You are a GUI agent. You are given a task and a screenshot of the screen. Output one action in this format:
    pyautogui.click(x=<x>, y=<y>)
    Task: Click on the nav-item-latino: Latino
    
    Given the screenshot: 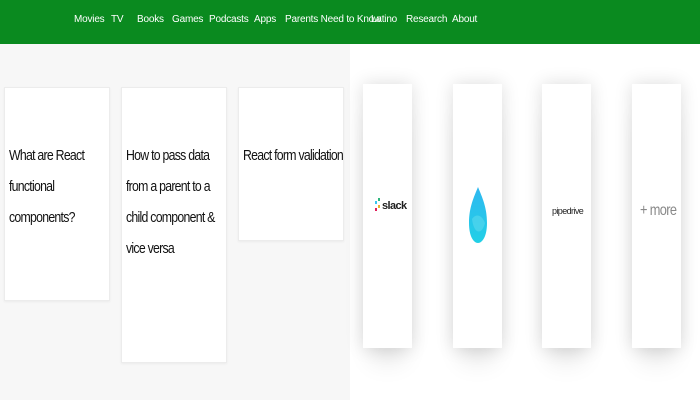 What is the action you would take?
    pyautogui.click(x=384, y=19)
    